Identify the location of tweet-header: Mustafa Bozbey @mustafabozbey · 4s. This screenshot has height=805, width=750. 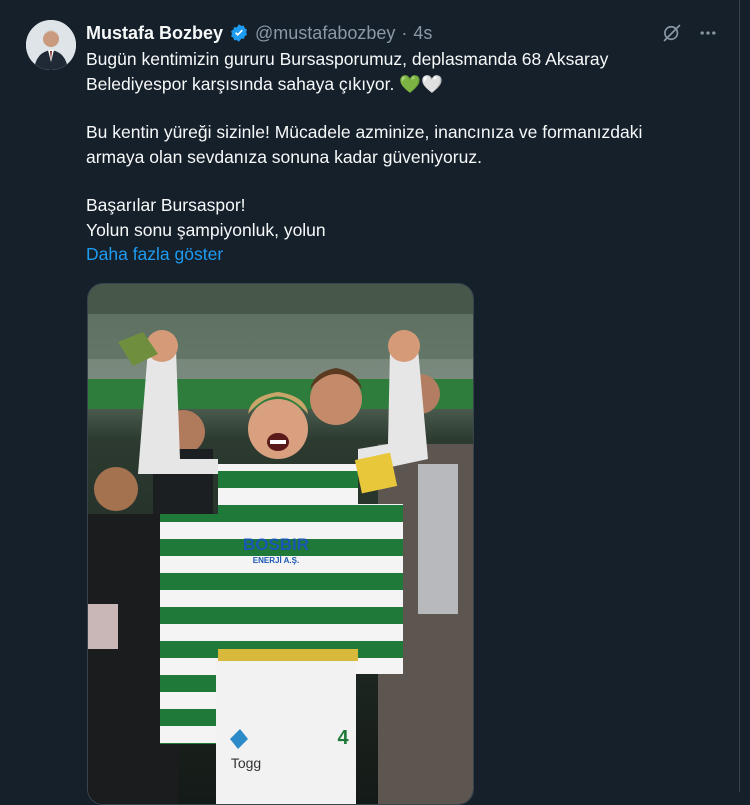
(259, 33).